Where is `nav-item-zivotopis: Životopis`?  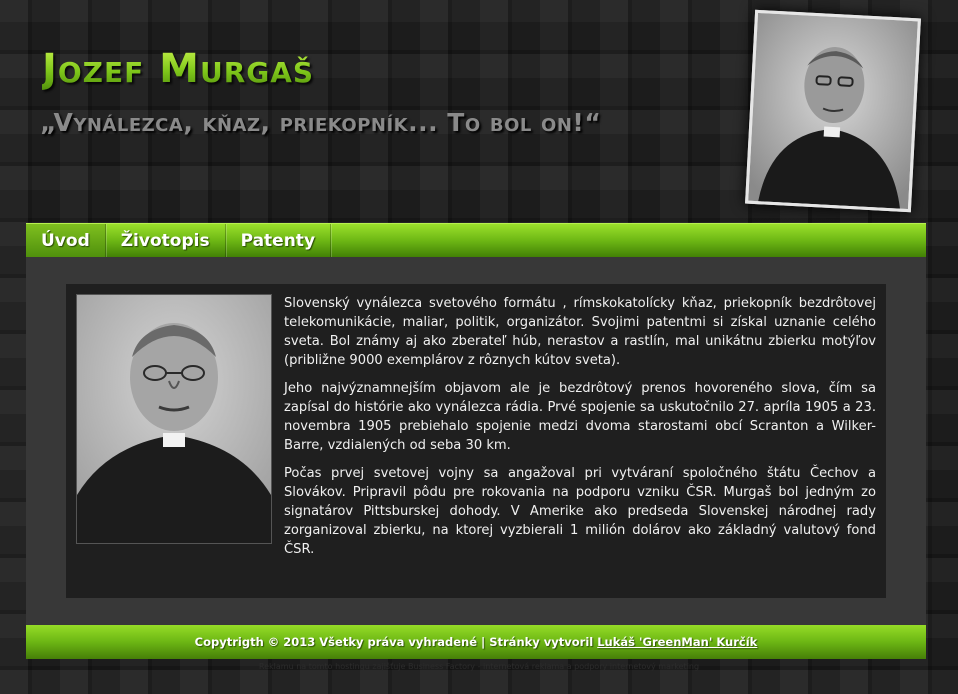
nav-item-zivotopis: Životopis is located at coordinates (166, 241).